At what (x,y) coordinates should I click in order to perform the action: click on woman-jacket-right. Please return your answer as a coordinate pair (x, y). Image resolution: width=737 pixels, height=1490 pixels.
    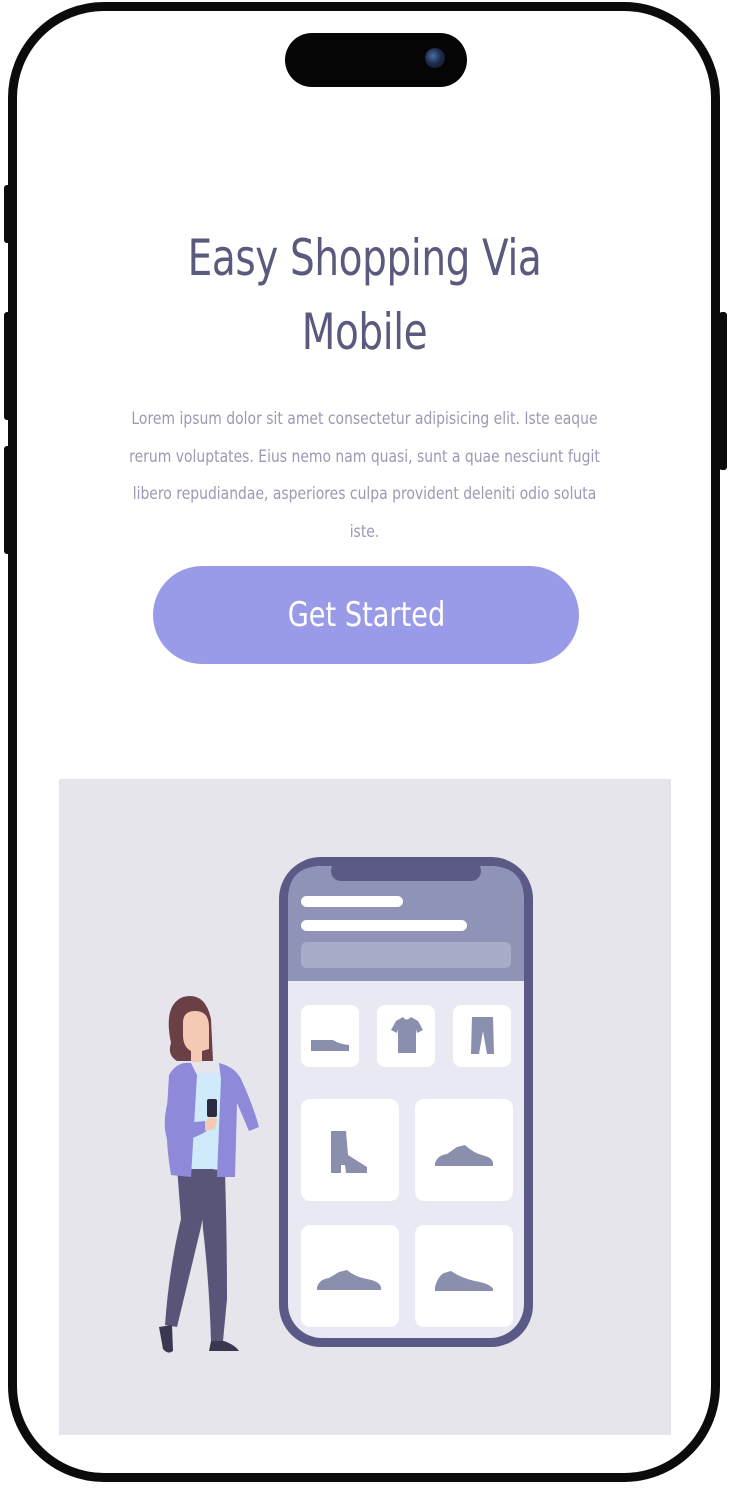
    Looking at the image, I should click on (238, 1120).